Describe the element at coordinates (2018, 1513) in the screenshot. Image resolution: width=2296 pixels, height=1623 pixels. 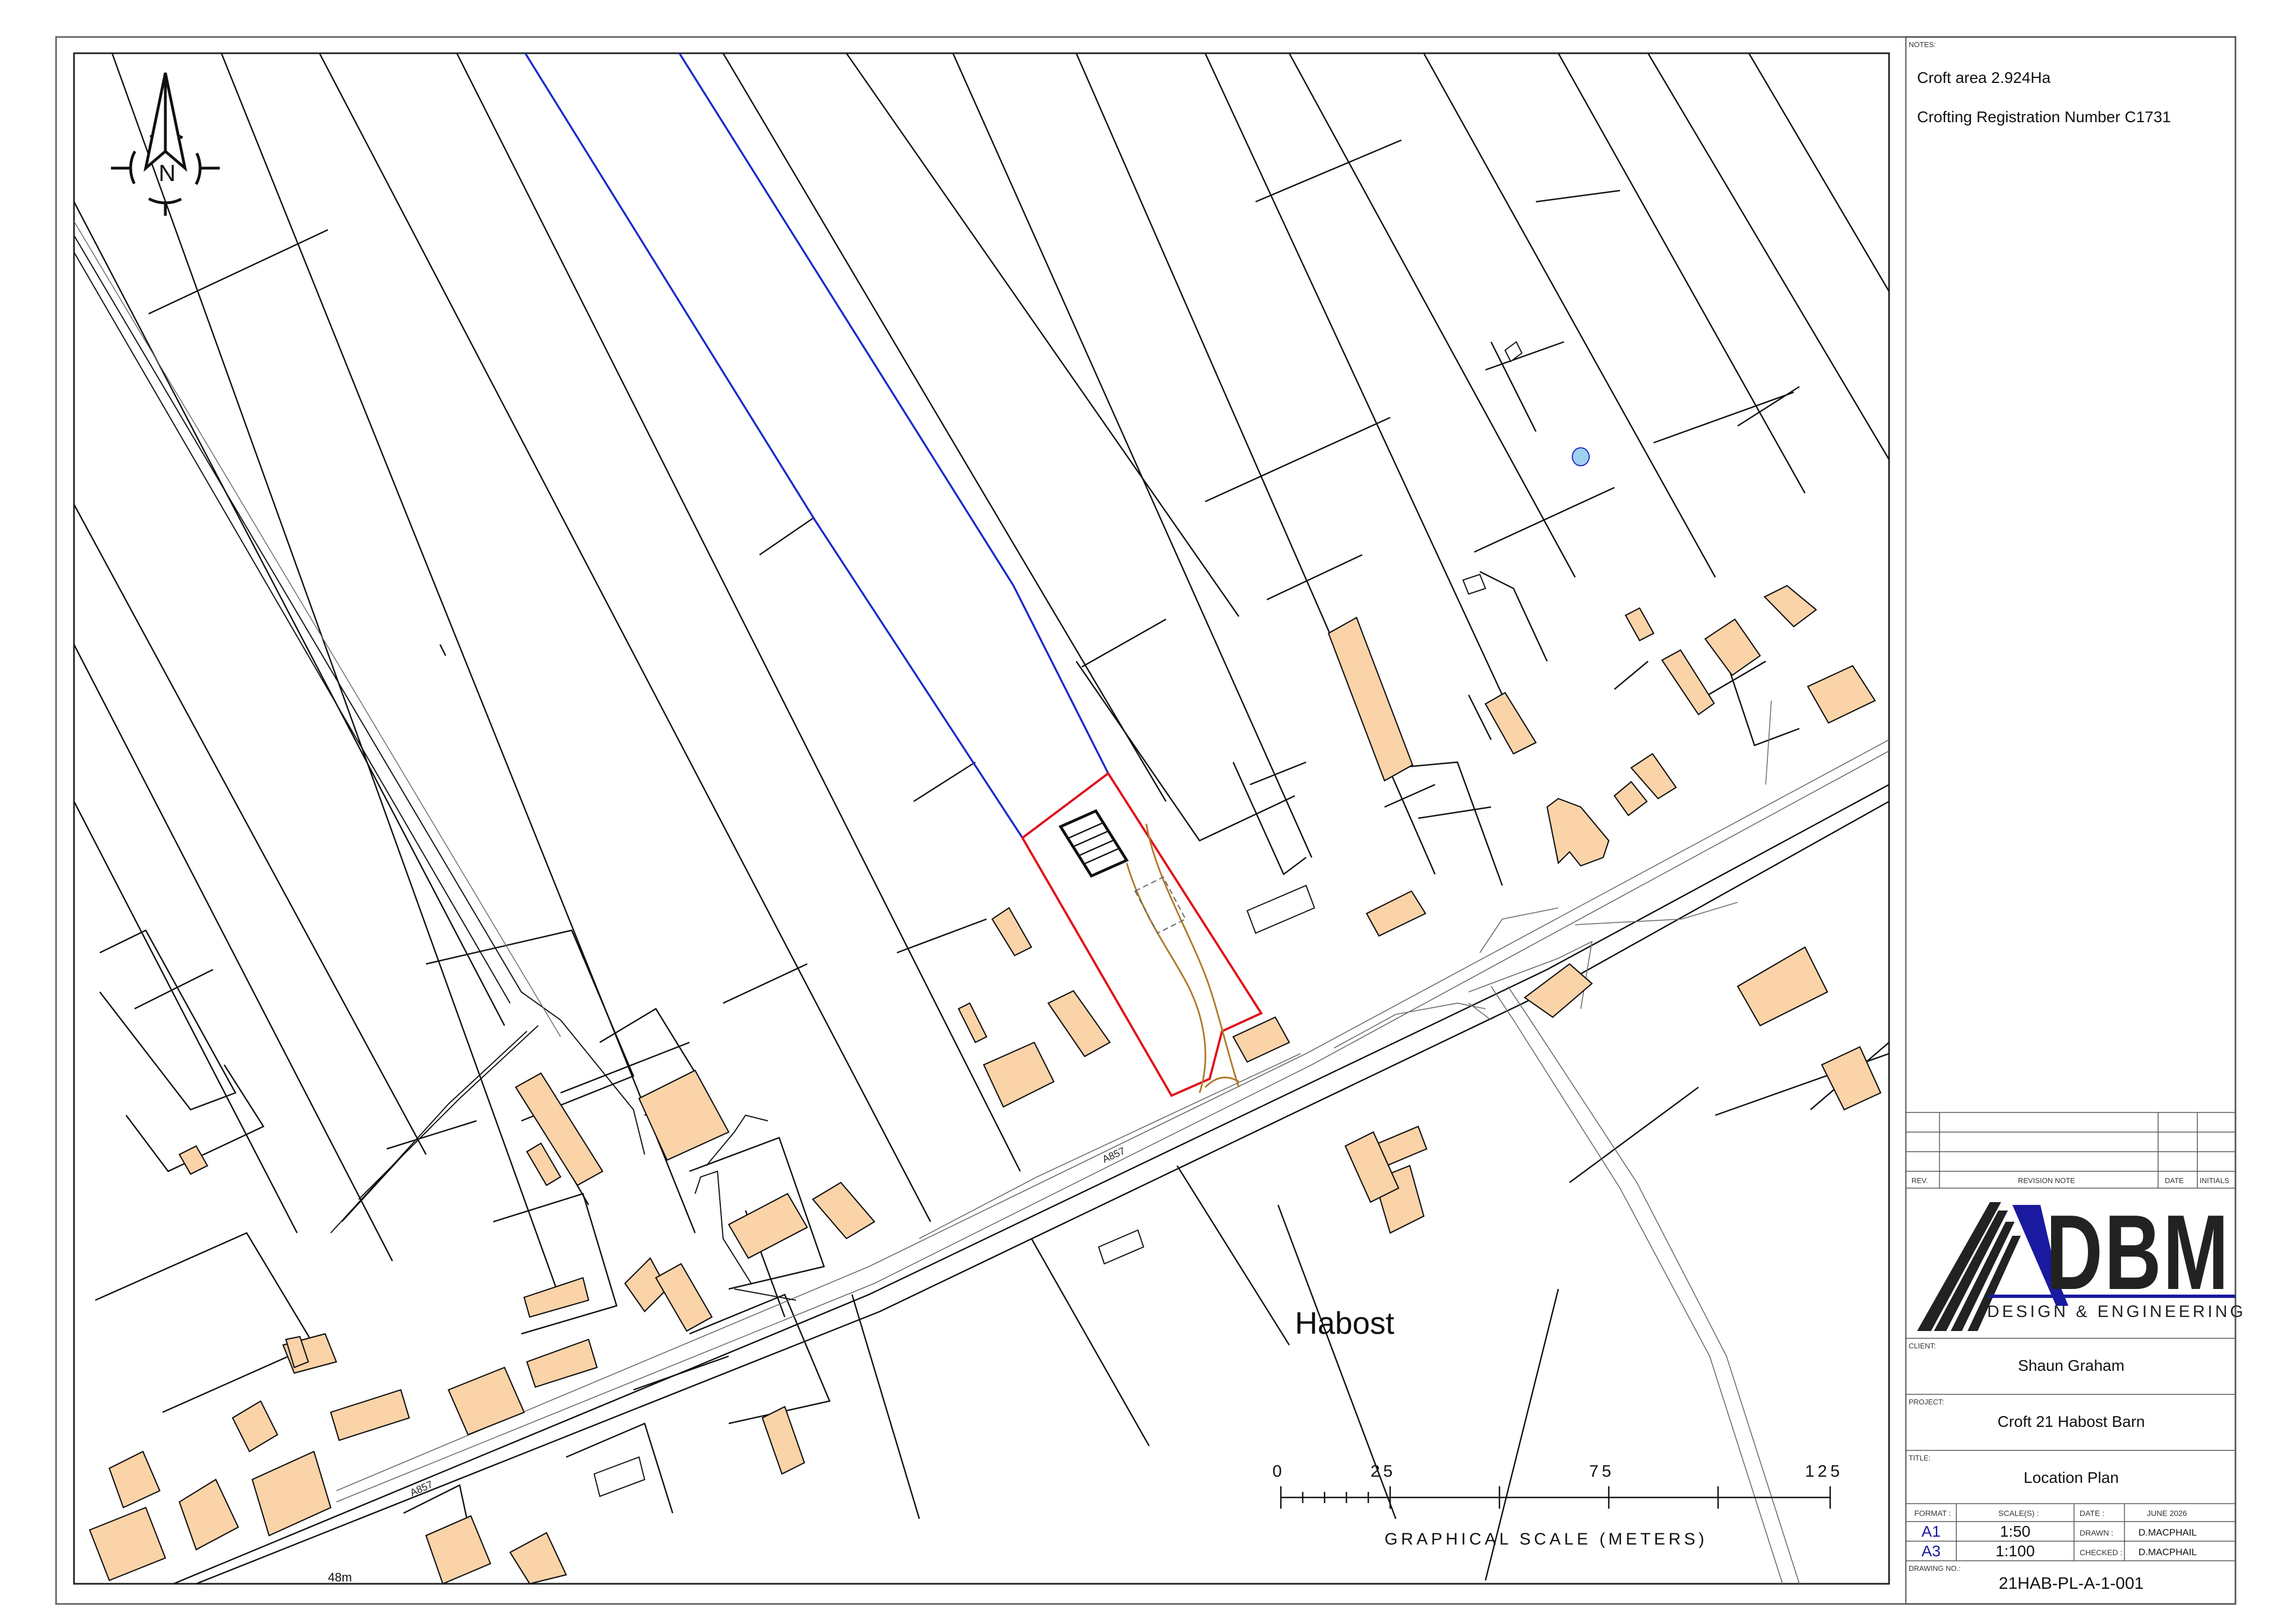
I see `scale-label: SCALE(S) :` at that location.